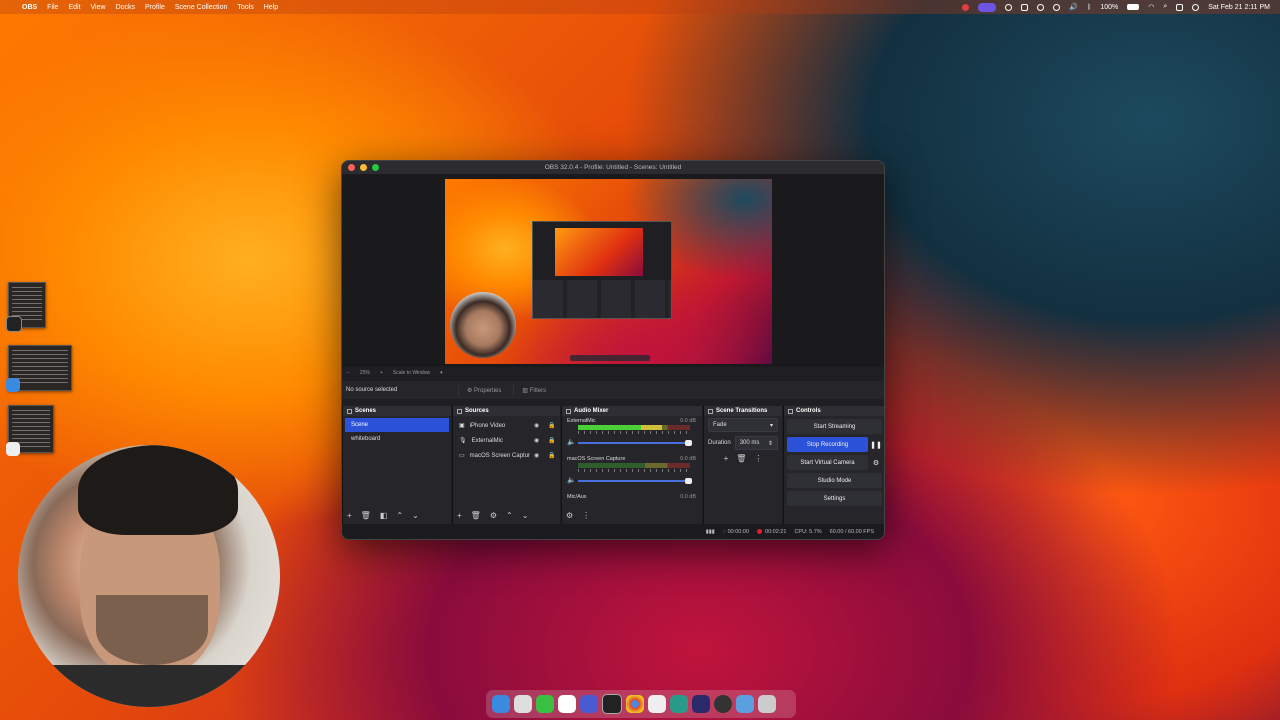 The height and width of the screenshot is (720, 1280). I want to click on add-transition-icon: +, so click(726, 458).